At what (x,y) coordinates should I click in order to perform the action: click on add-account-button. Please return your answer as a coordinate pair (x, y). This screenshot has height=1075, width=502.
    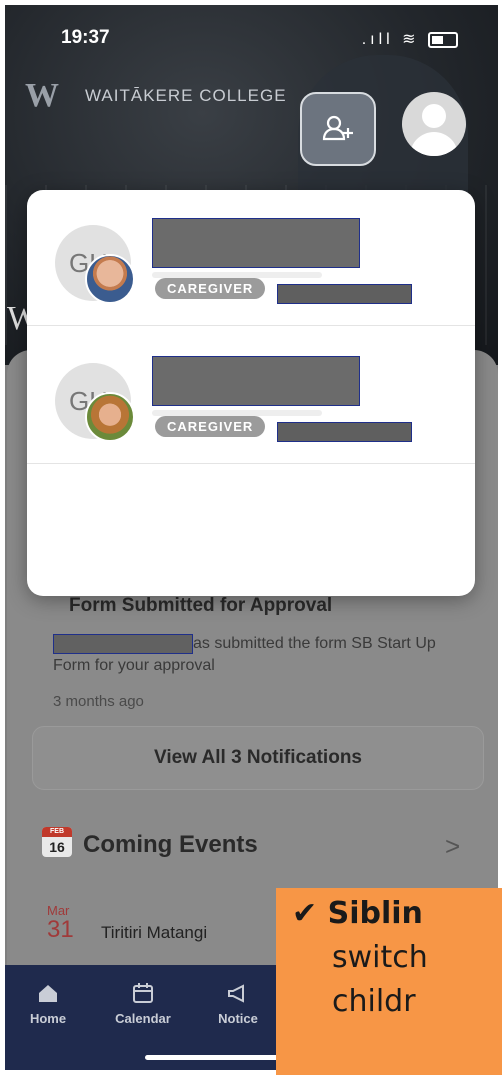
    Looking at the image, I should click on (338, 129).